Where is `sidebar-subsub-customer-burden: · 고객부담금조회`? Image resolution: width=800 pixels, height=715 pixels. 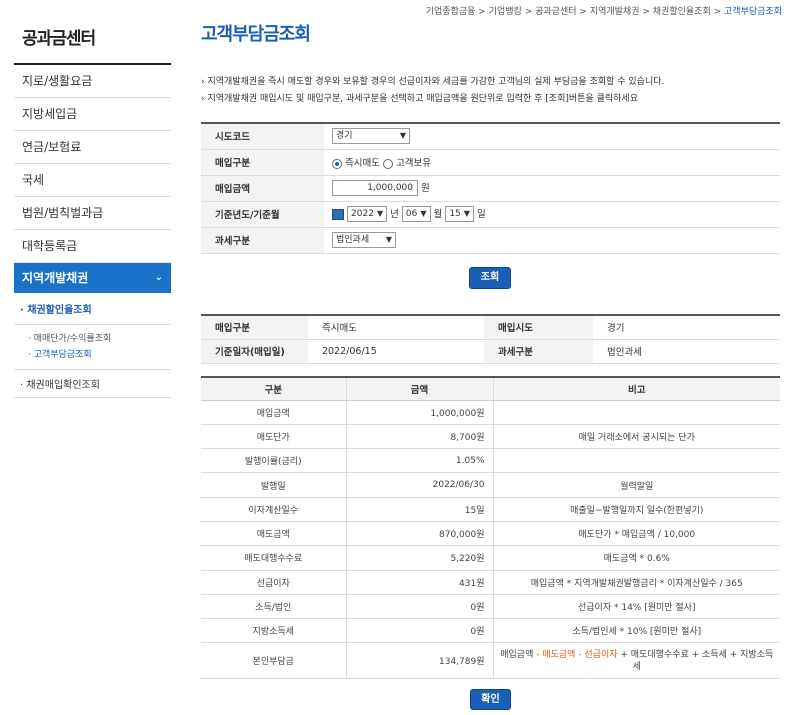
sidebar-subsub-customer-burden: · 고객부담금조회 is located at coordinates (99, 355).